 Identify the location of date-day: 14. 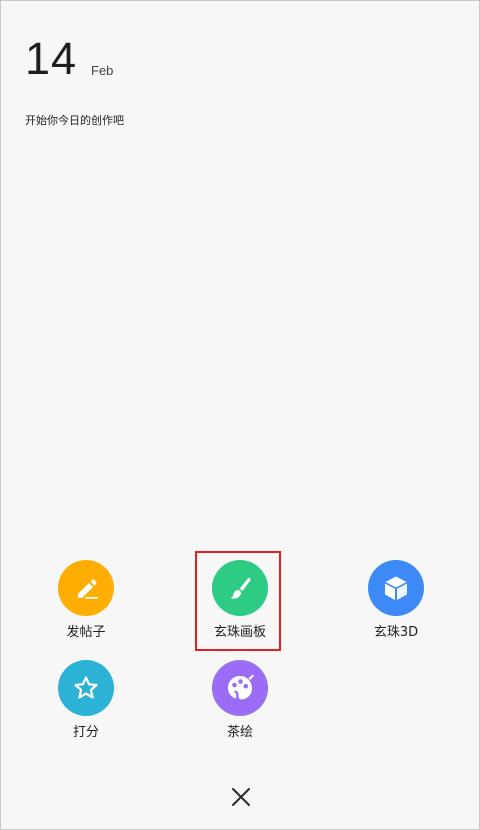
(51, 58).